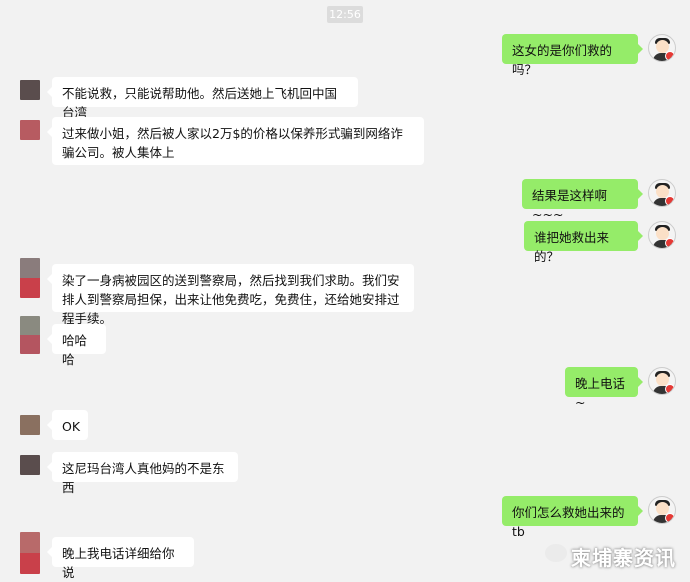 This screenshot has height=582, width=690. Describe the element at coordinates (71, 426) in the screenshot. I see `message-text: OK` at that location.